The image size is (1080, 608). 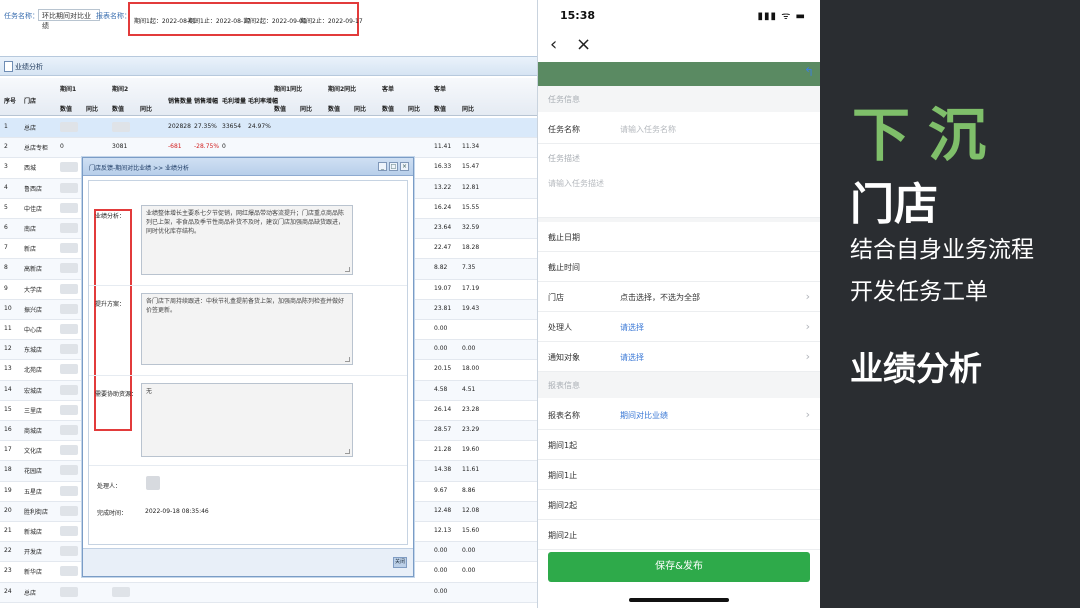 What do you see at coordinates (393, 166) in the screenshot?
I see `maximize-icon: □` at bounding box center [393, 166].